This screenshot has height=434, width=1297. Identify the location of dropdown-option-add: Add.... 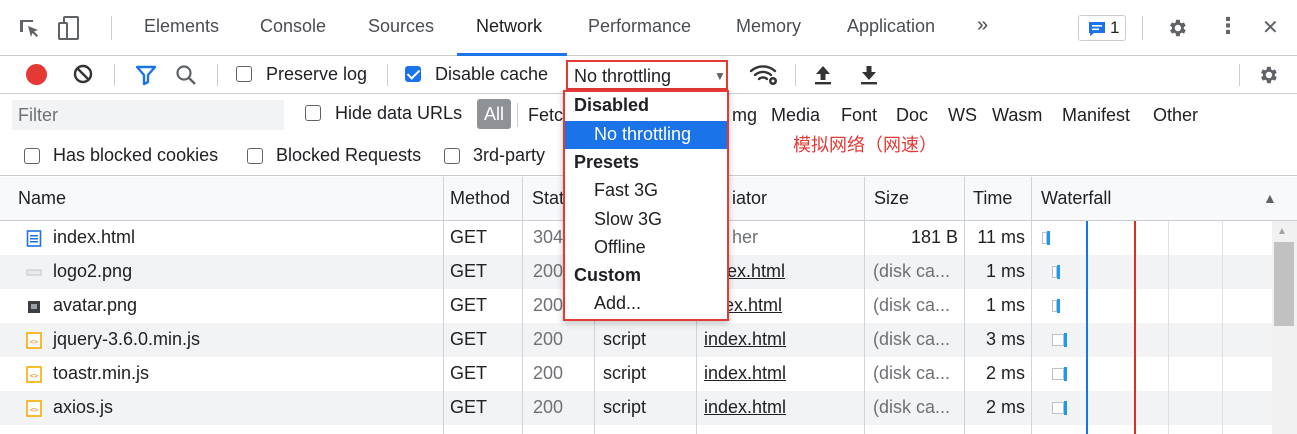
(646, 304).